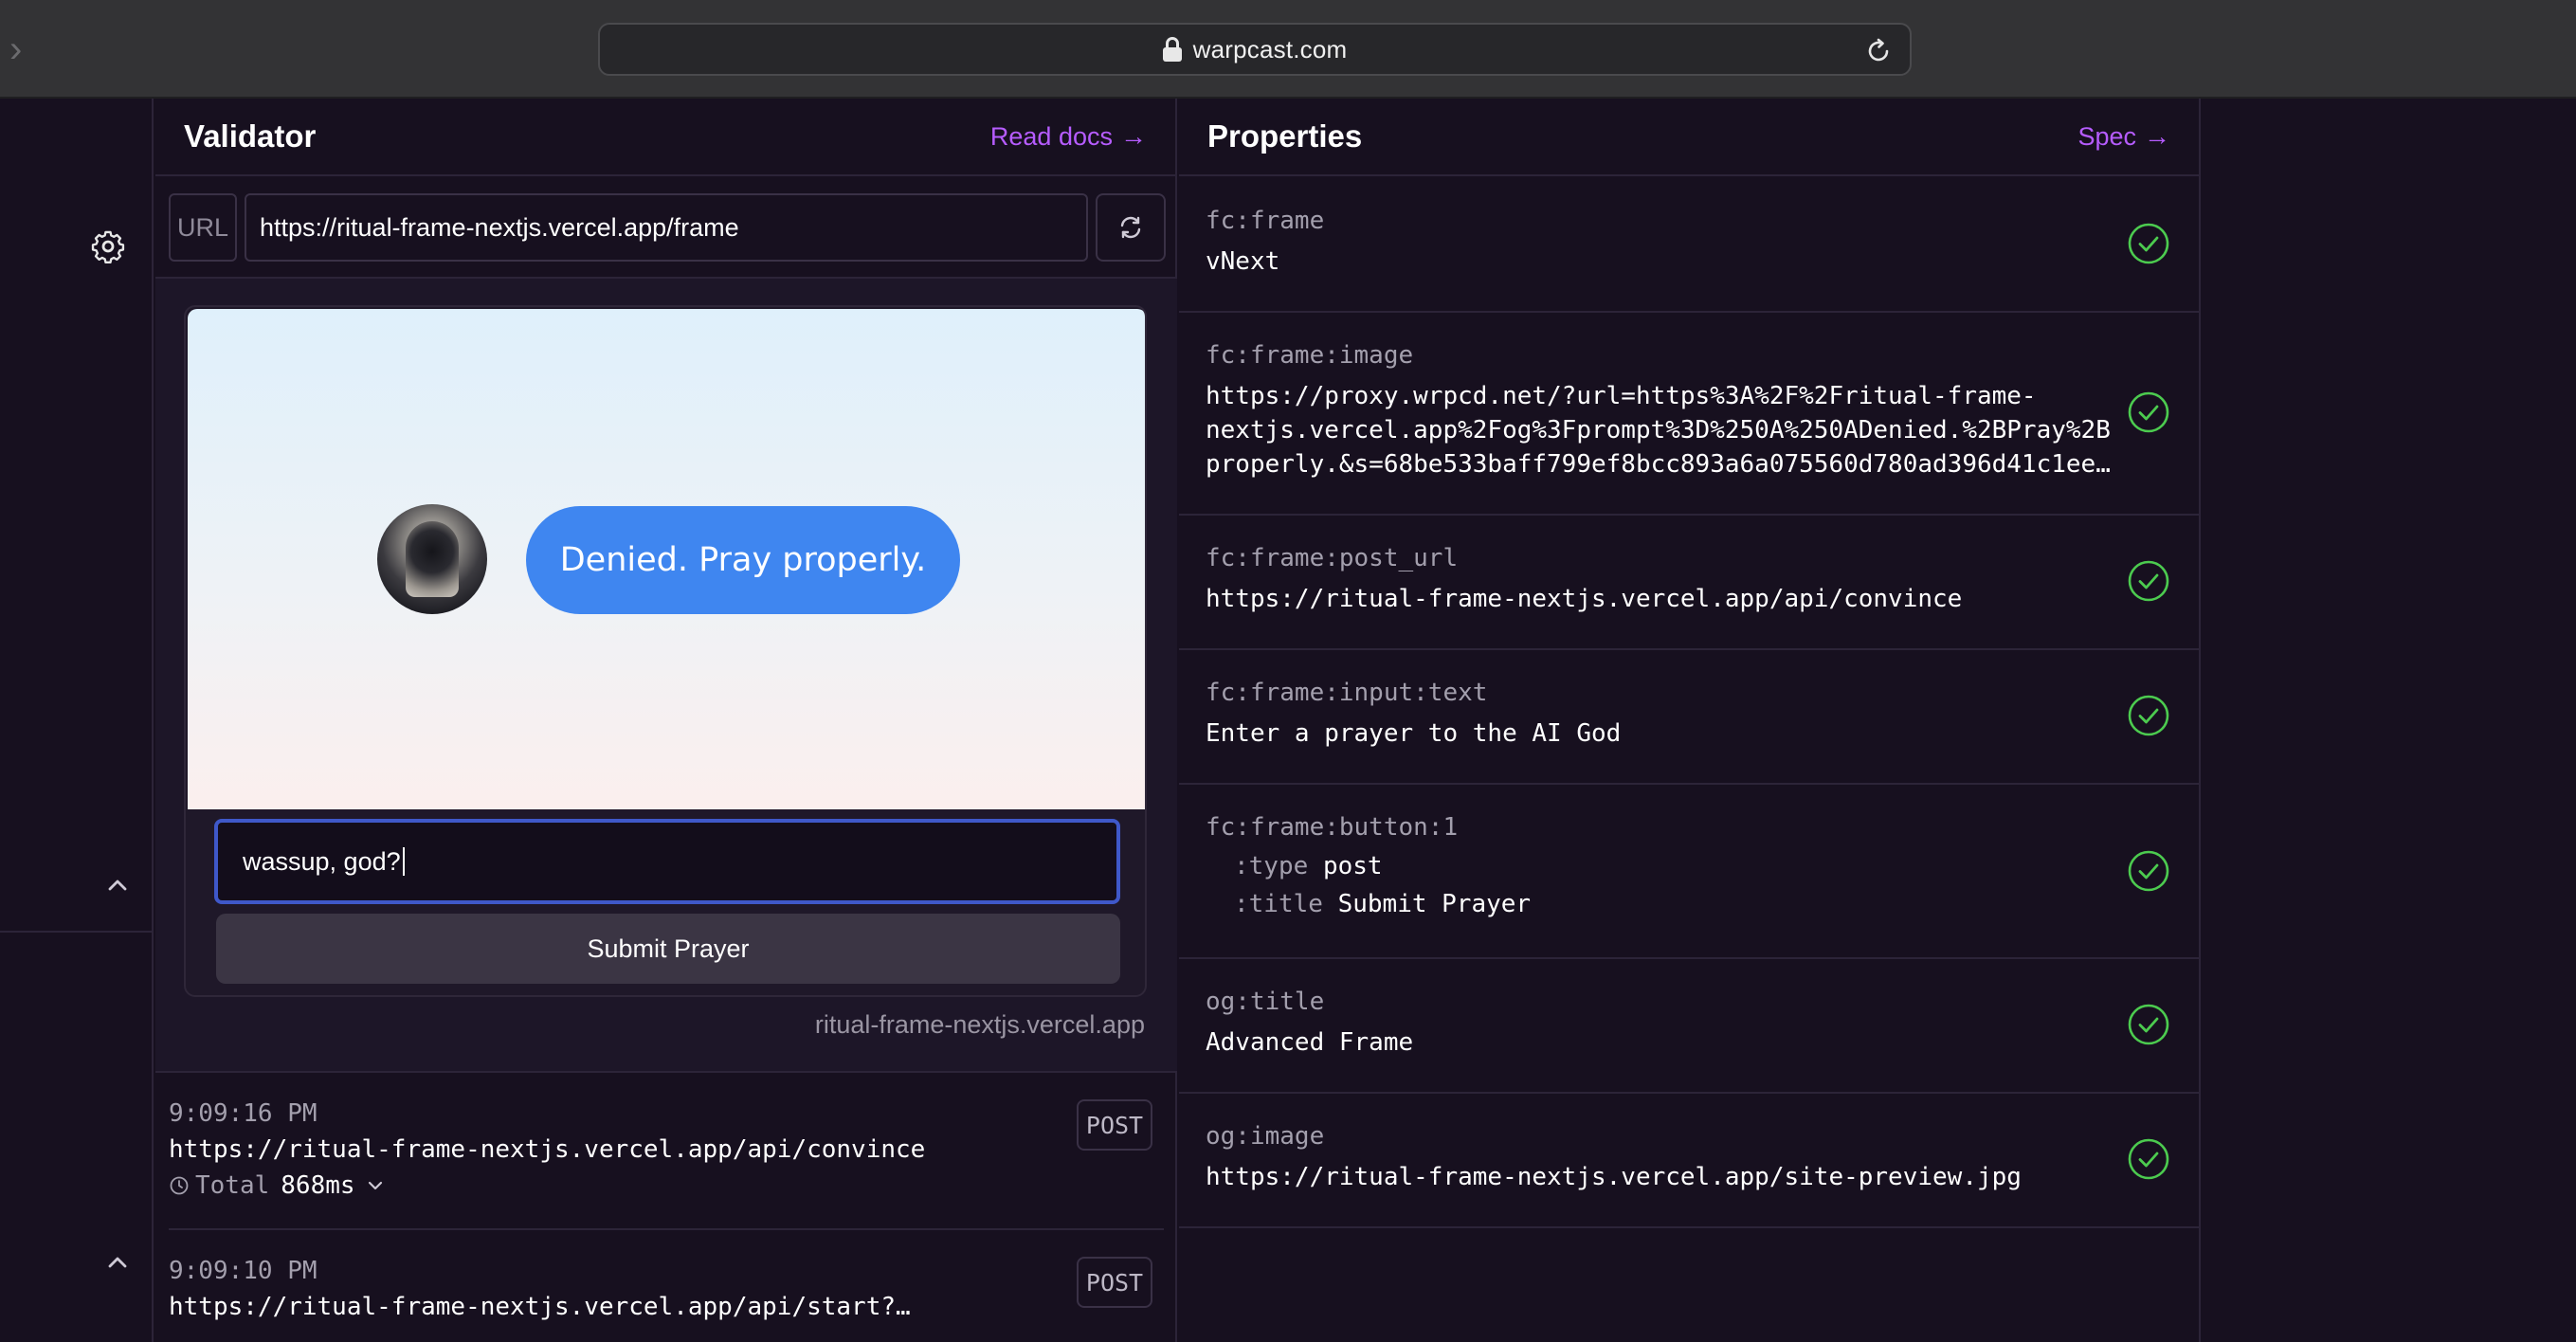 This screenshot has width=2576, height=1342. What do you see at coordinates (666, 1229) in the screenshot?
I see `log-divider` at bounding box center [666, 1229].